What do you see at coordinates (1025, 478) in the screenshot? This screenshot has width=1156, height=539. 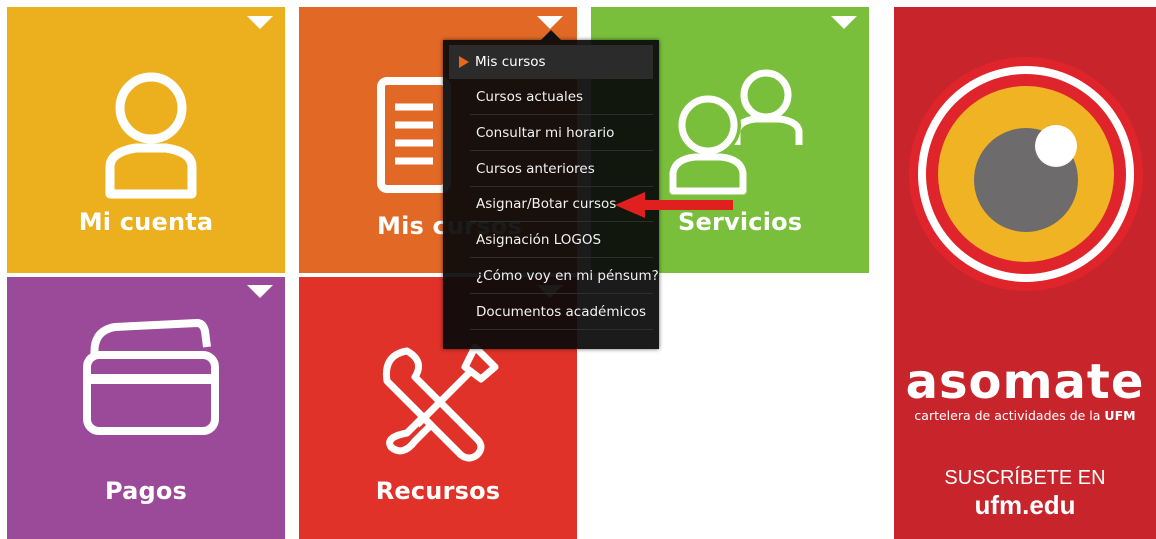 I see `cta-text: SUSCRÍBETE EN` at bounding box center [1025, 478].